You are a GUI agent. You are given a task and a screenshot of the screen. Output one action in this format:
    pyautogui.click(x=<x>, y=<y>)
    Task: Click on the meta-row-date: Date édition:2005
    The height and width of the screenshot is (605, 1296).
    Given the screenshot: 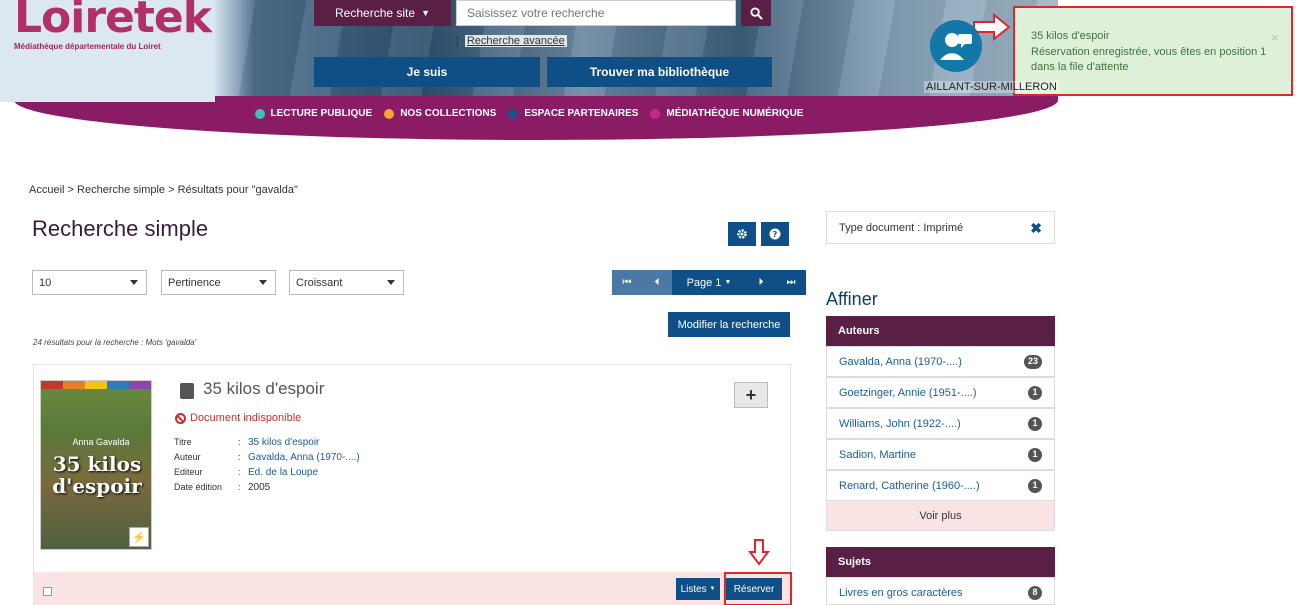 What is the action you would take?
    pyautogui.click(x=267, y=487)
    